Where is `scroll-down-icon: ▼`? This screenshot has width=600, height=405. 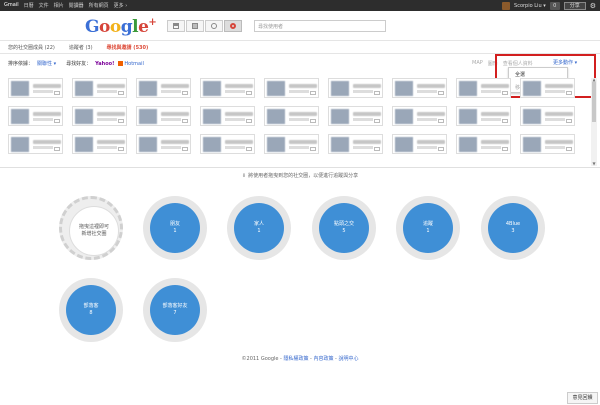
scroll-down-icon: ▼ is located at coordinates (594, 164).